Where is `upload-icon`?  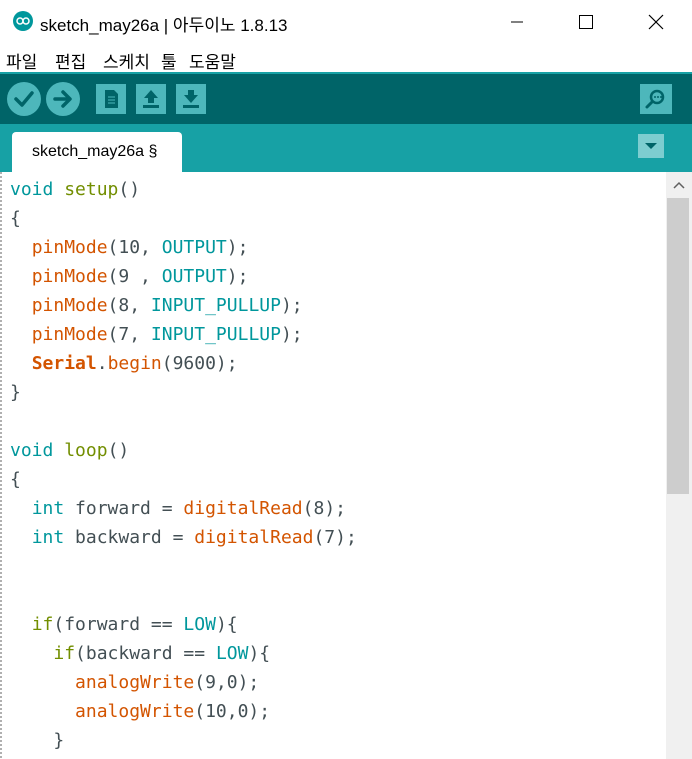
upload-icon is located at coordinates (62, 99).